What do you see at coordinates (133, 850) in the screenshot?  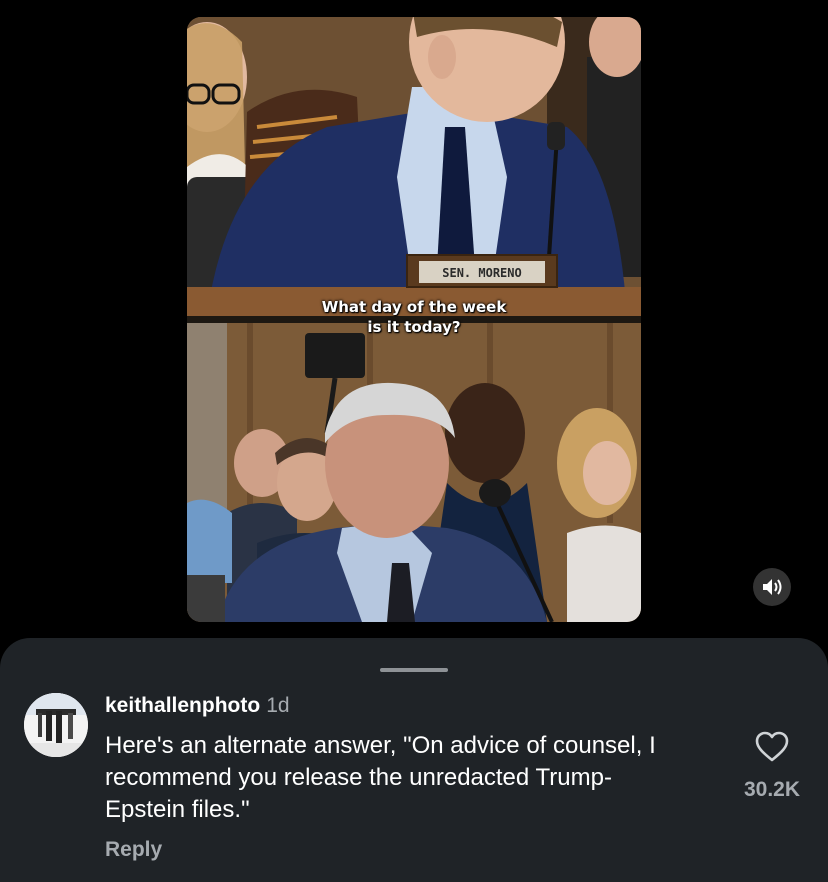 I see `reply-button: Reply` at bounding box center [133, 850].